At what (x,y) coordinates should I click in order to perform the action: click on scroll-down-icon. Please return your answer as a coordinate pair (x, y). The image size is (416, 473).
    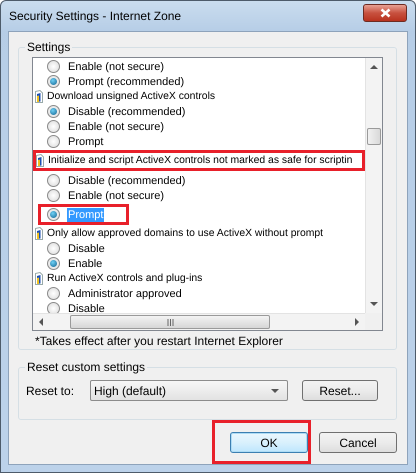
    Looking at the image, I should click on (374, 304).